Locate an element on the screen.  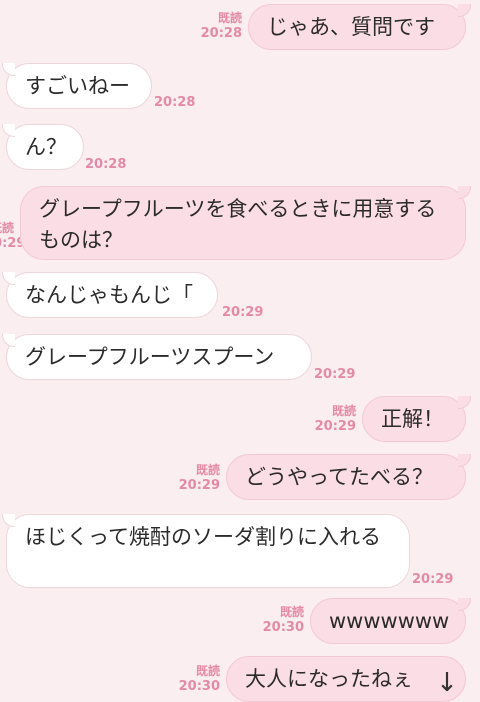
message-bubble-outgoing: 正解！ is located at coordinates (414, 419).